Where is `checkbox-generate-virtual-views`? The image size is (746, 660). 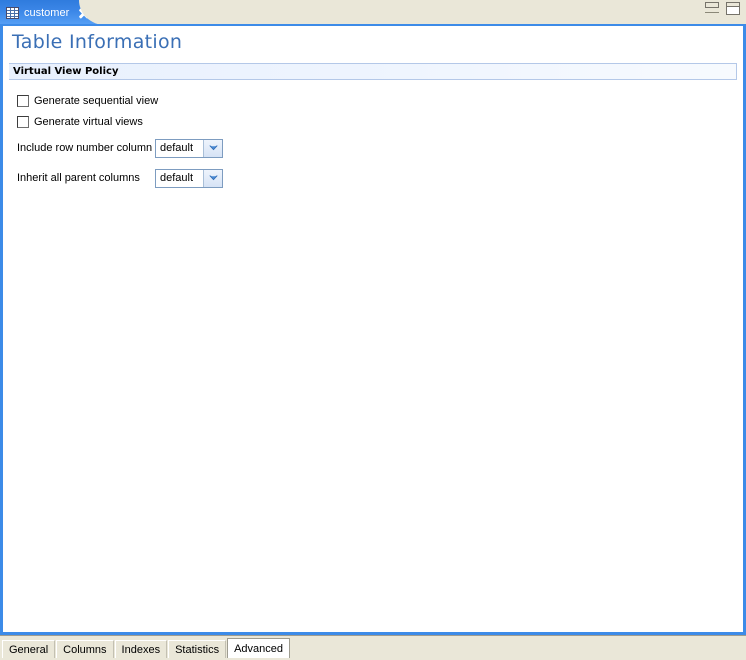
checkbox-generate-virtual-views is located at coordinates (23, 121).